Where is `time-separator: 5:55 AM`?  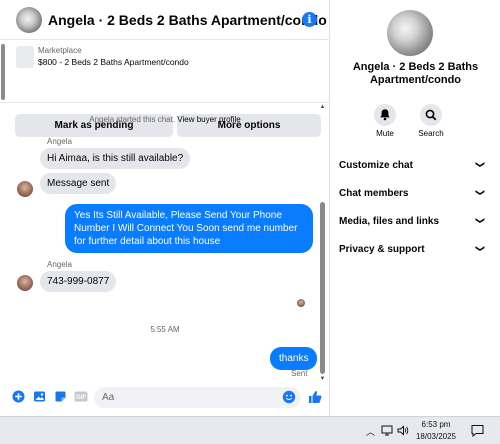
time-separator: 5:55 AM is located at coordinates (165, 329).